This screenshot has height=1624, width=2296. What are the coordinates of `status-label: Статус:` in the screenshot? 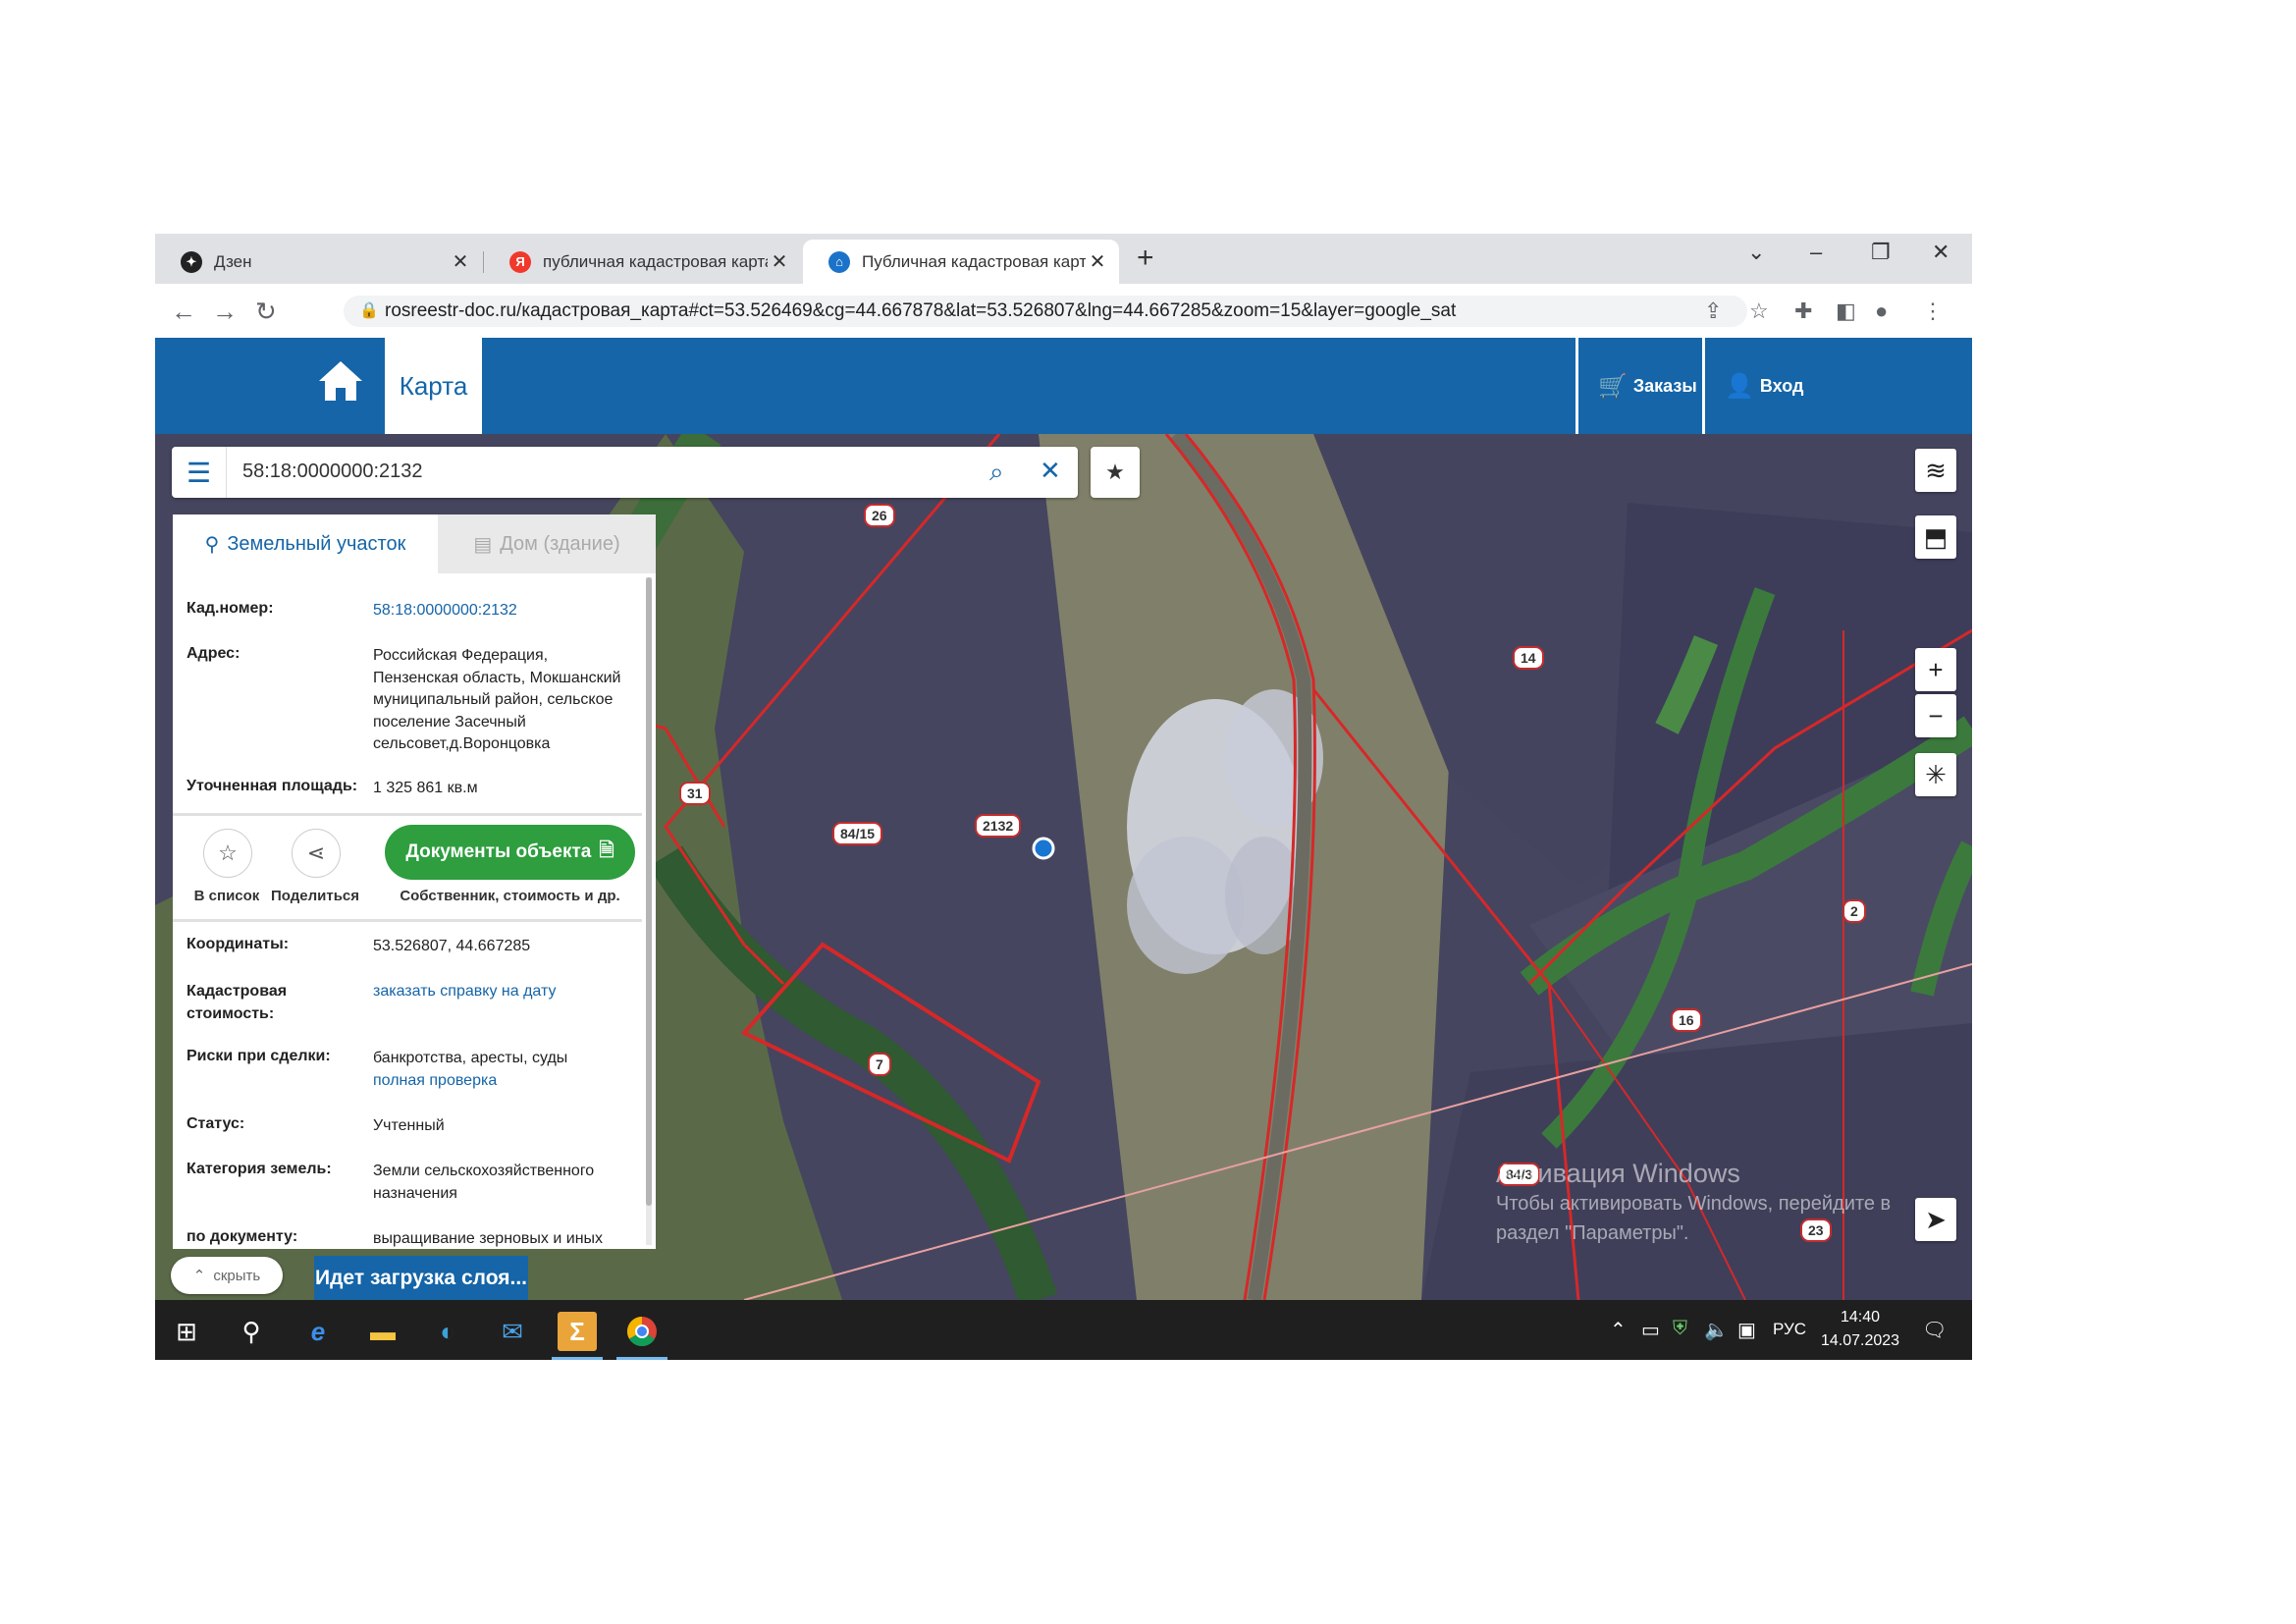 It's located at (216, 1123).